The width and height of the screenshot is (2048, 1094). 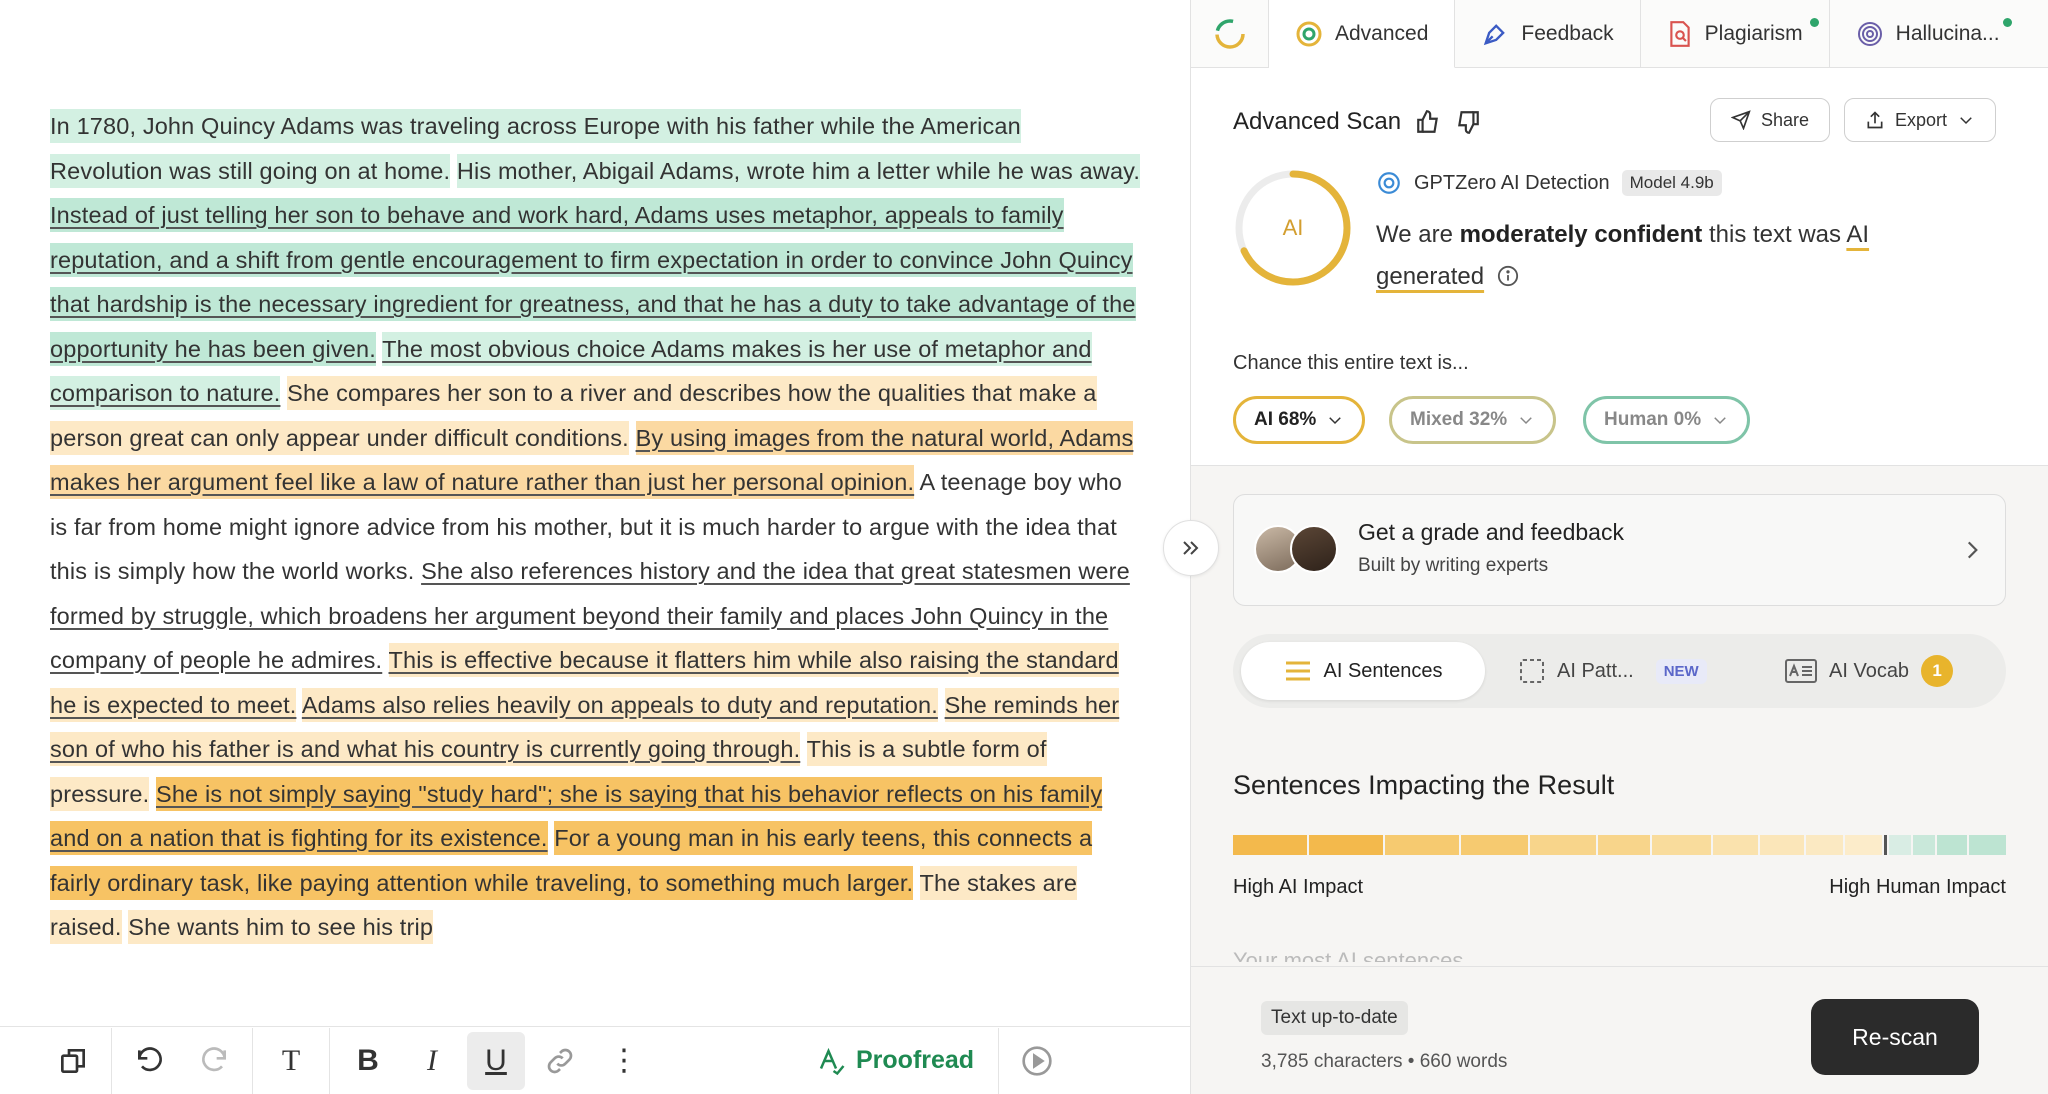 I want to click on pen-icon, so click(x=1495, y=35).